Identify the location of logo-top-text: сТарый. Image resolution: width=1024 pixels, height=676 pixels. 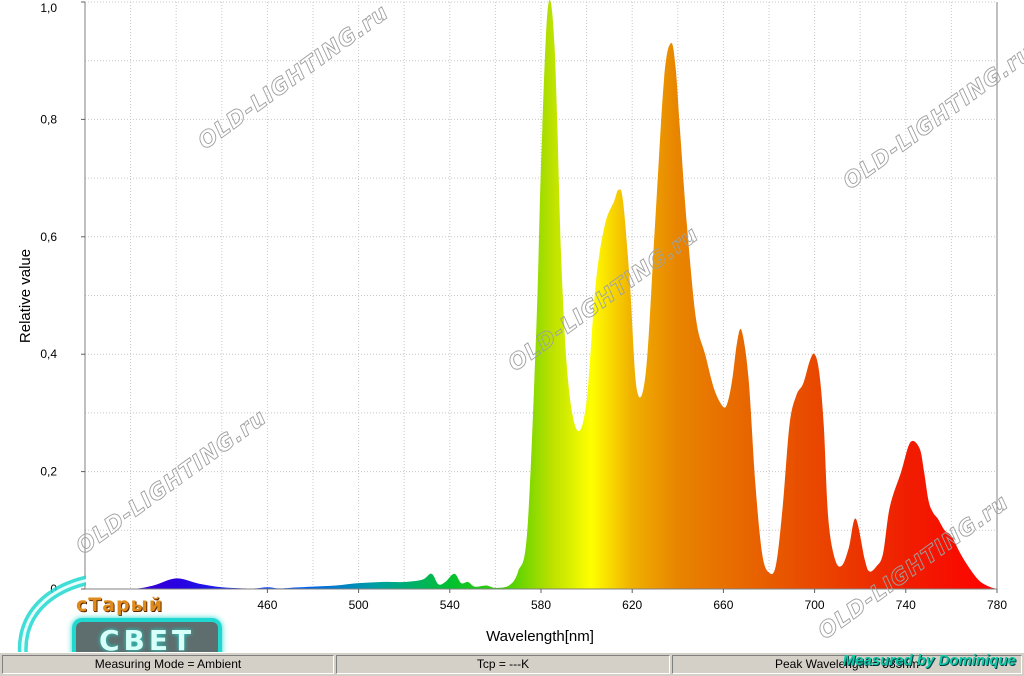
(120, 605).